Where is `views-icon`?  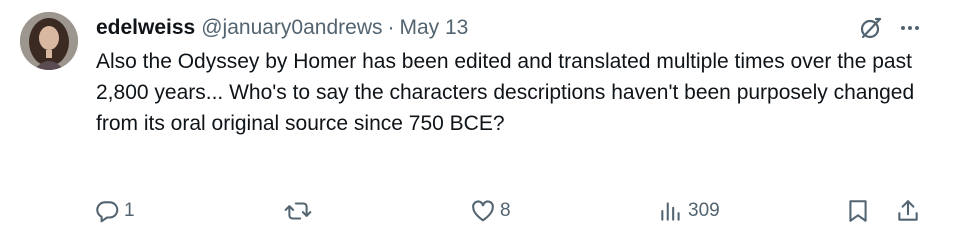 views-icon is located at coordinates (671, 211).